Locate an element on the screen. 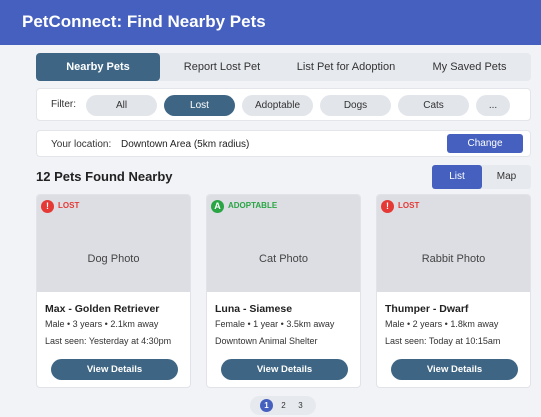 The width and height of the screenshot is (541, 417). list-view-button: List is located at coordinates (457, 177).